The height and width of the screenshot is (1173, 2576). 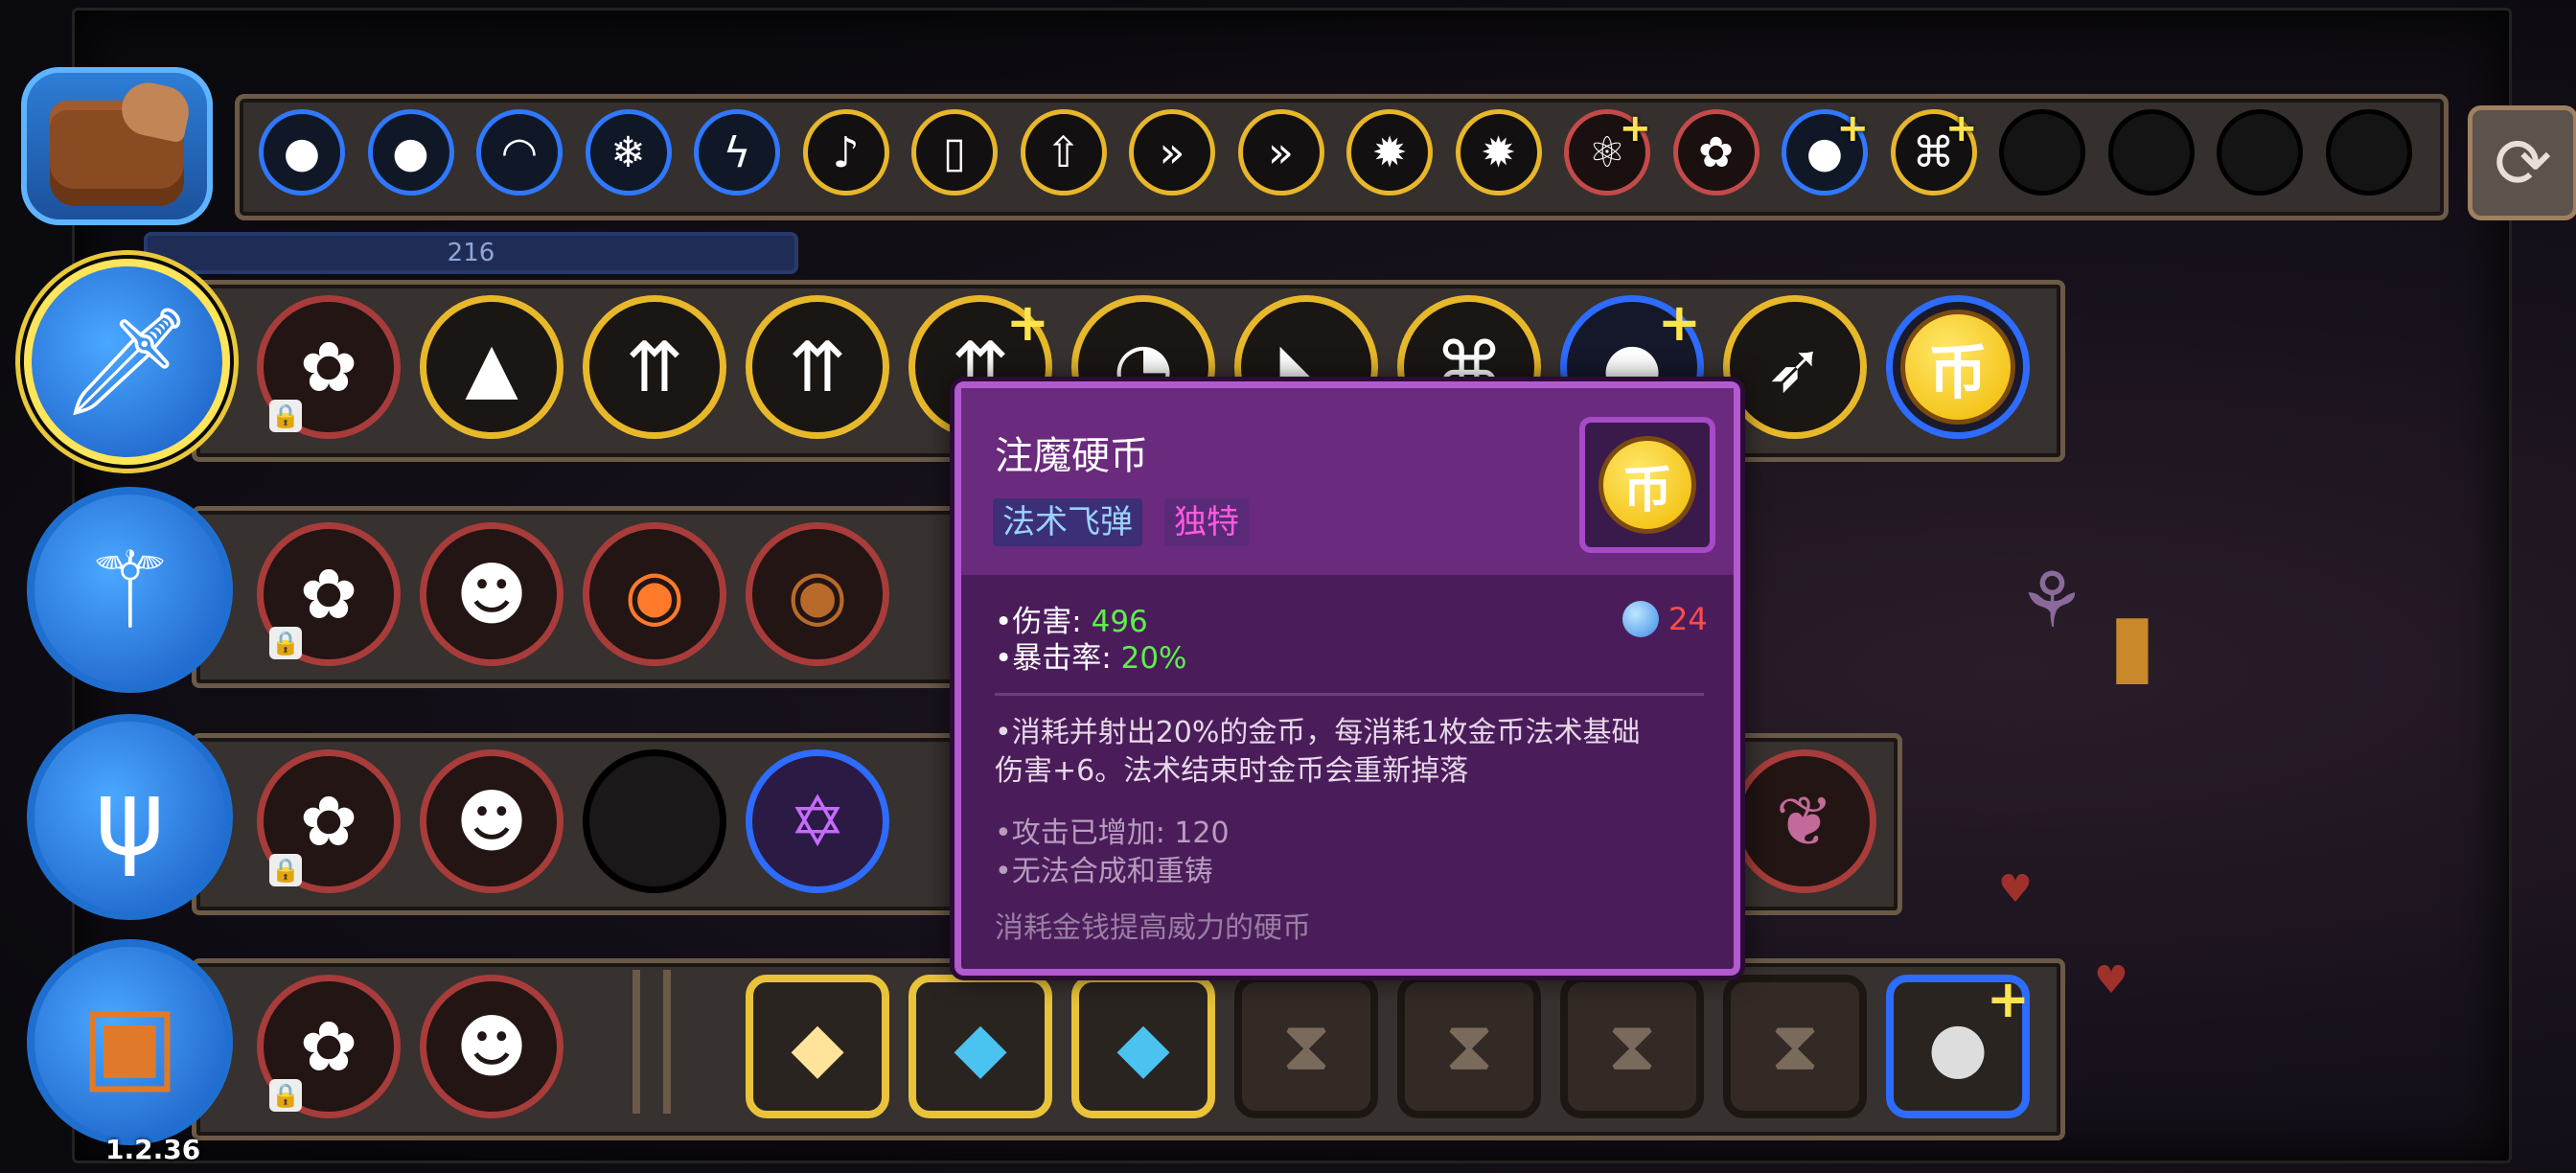 I want to click on triple-arrow-icon: ⇈, so click(x=654, y=367).